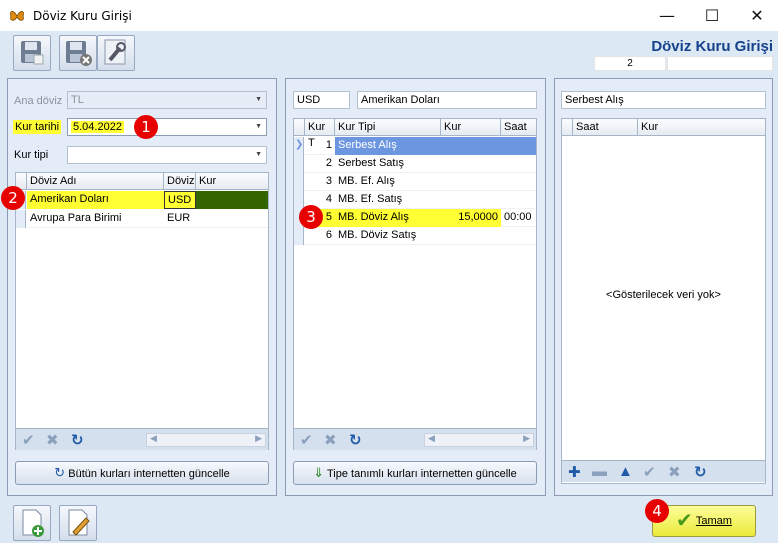 The height and width of the screenshot is (543, 778). What do you see at coordinates (320, 134) in the screenshot?
I see `col-kur-t: Kur T` at bounding box center [320, 134].